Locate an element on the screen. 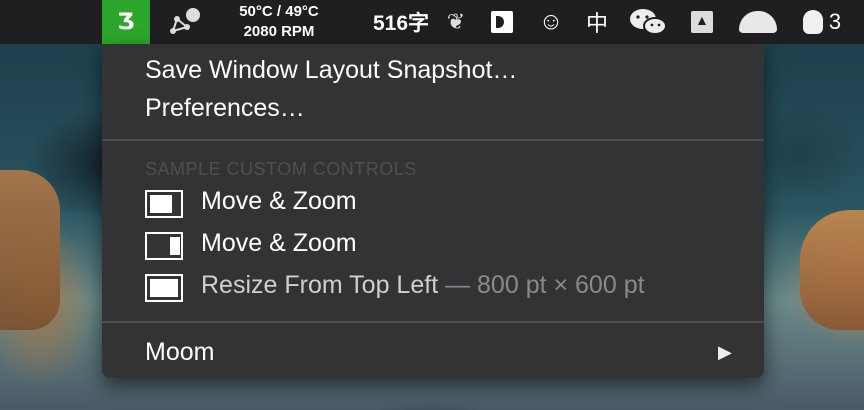  wallpaper-rock-left is located at coordinates (30, 250).